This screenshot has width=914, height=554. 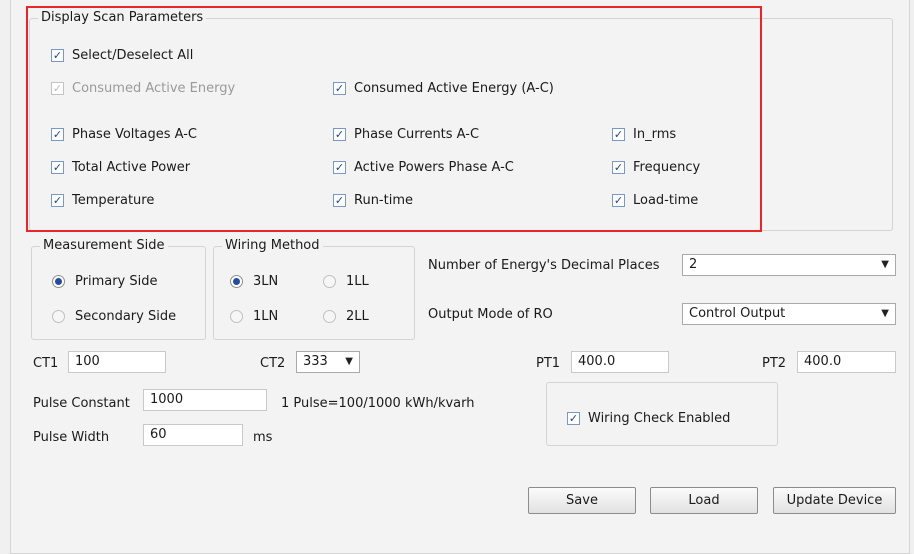 What do you see at coordinates (582, 500) in the screenshot?
I see `save-button: Save` at bounding box center [582, 500].